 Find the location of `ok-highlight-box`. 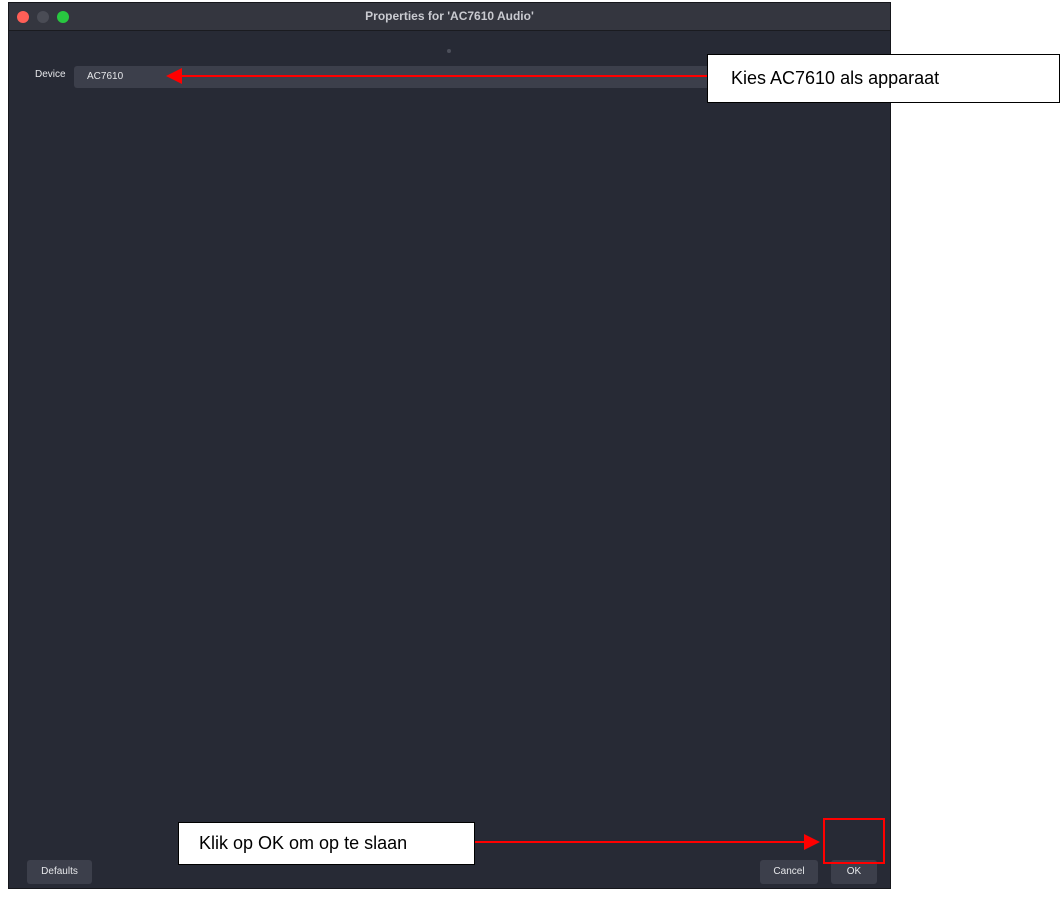

ok-highlight-box is located at coordinates (854, 841).